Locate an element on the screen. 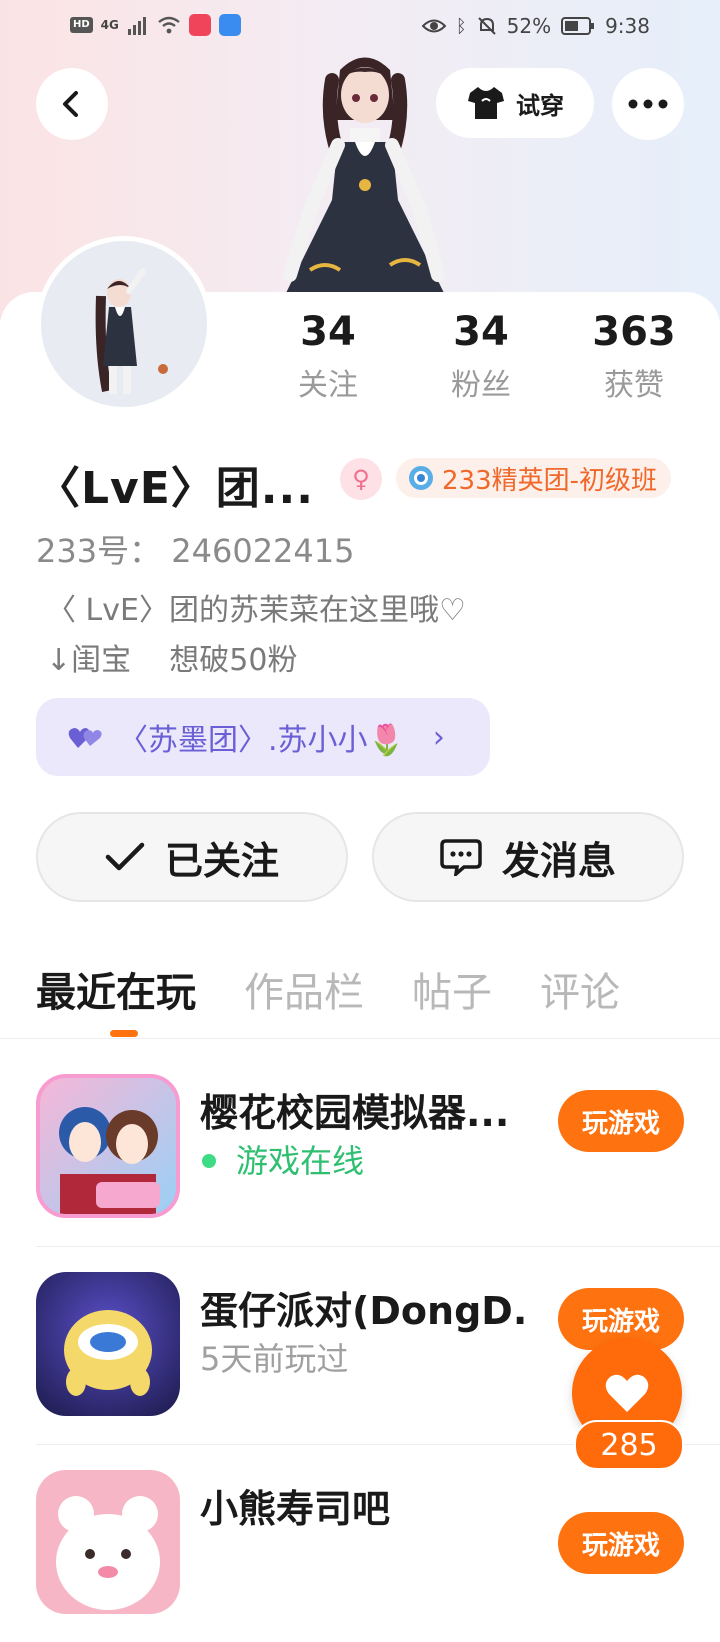 The image size is (720, 1642). game-list-item: 樱花校园模拟器... 游戏在线 玩游戏 is located at coordinates (360, 1147).